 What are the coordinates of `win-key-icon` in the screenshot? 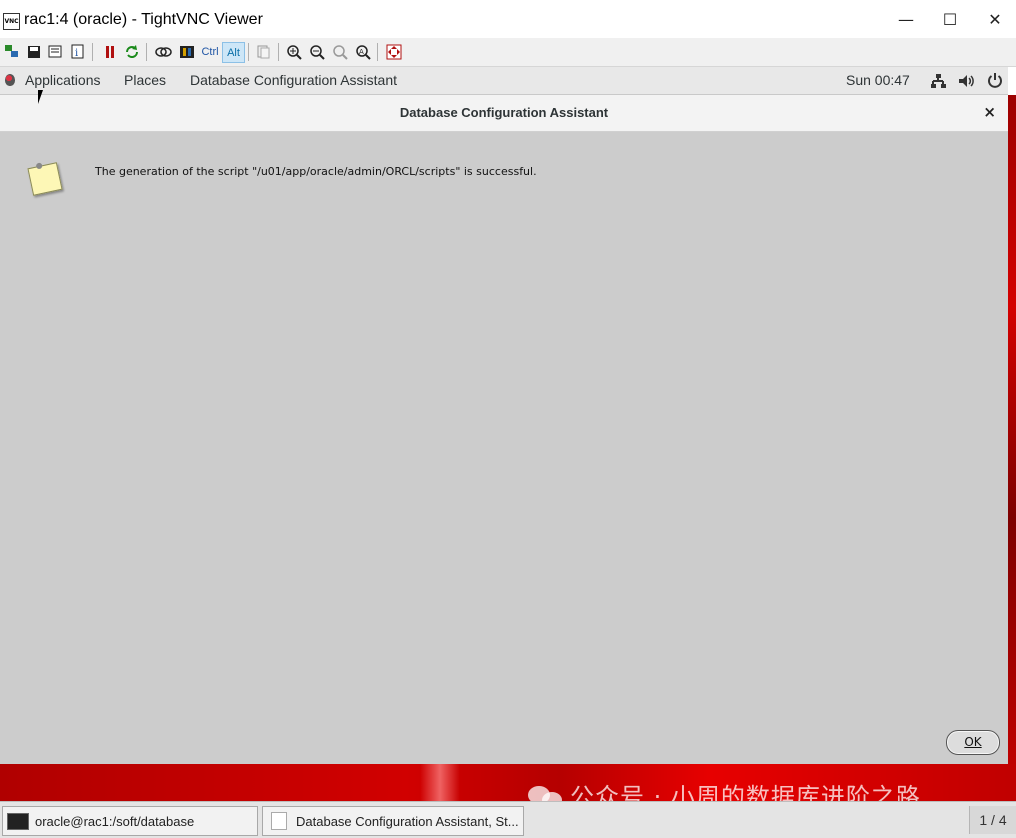 It's located at (186, 51).